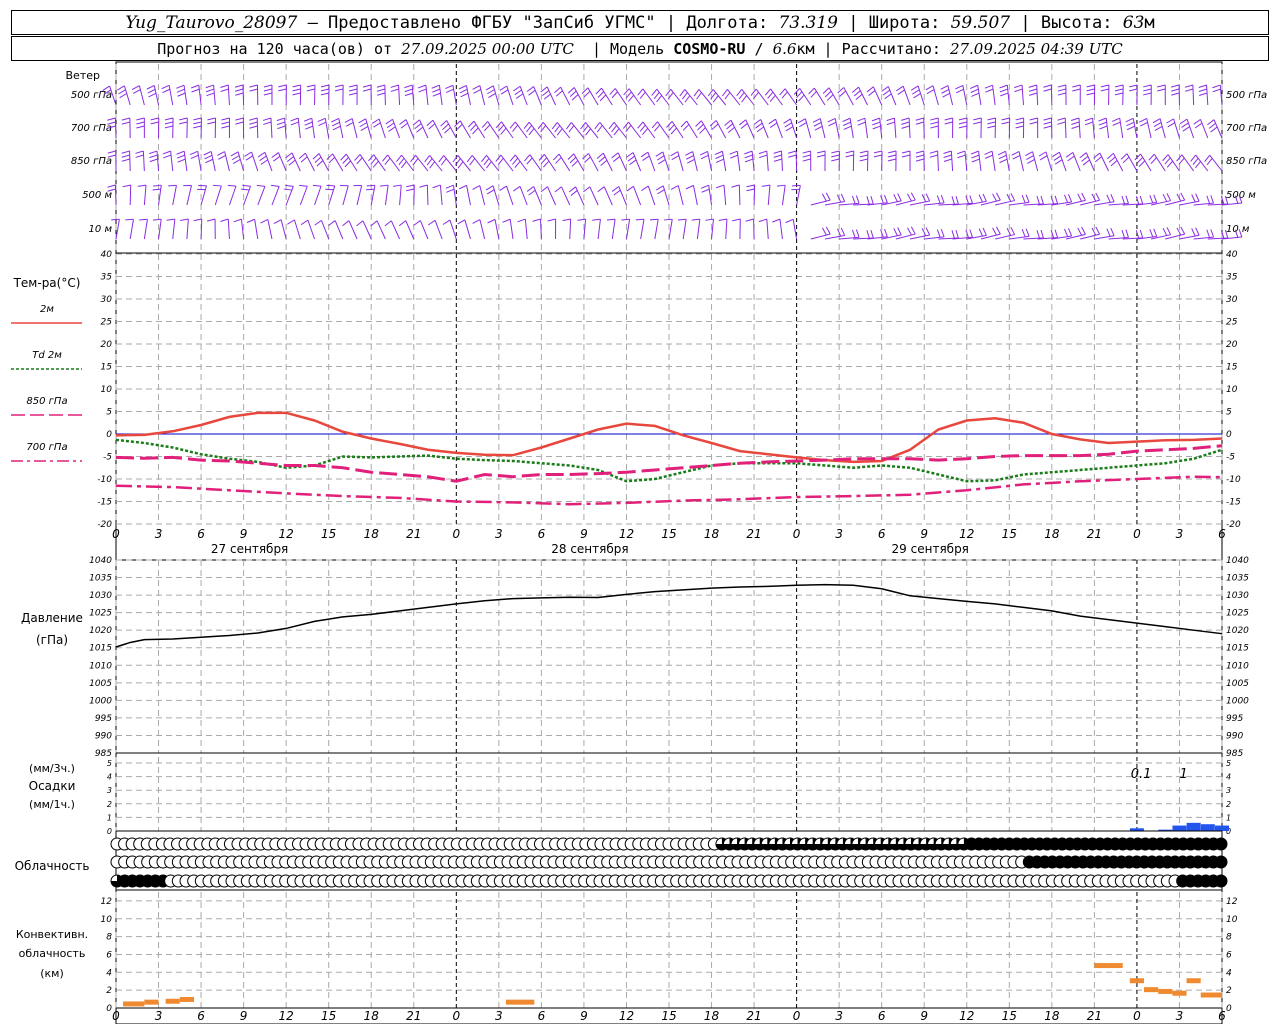  What do you see at coordinates (1229, 991) in the screenshot?
I see `y-tick-label-right: 2` at bounding box center [1229, 991].